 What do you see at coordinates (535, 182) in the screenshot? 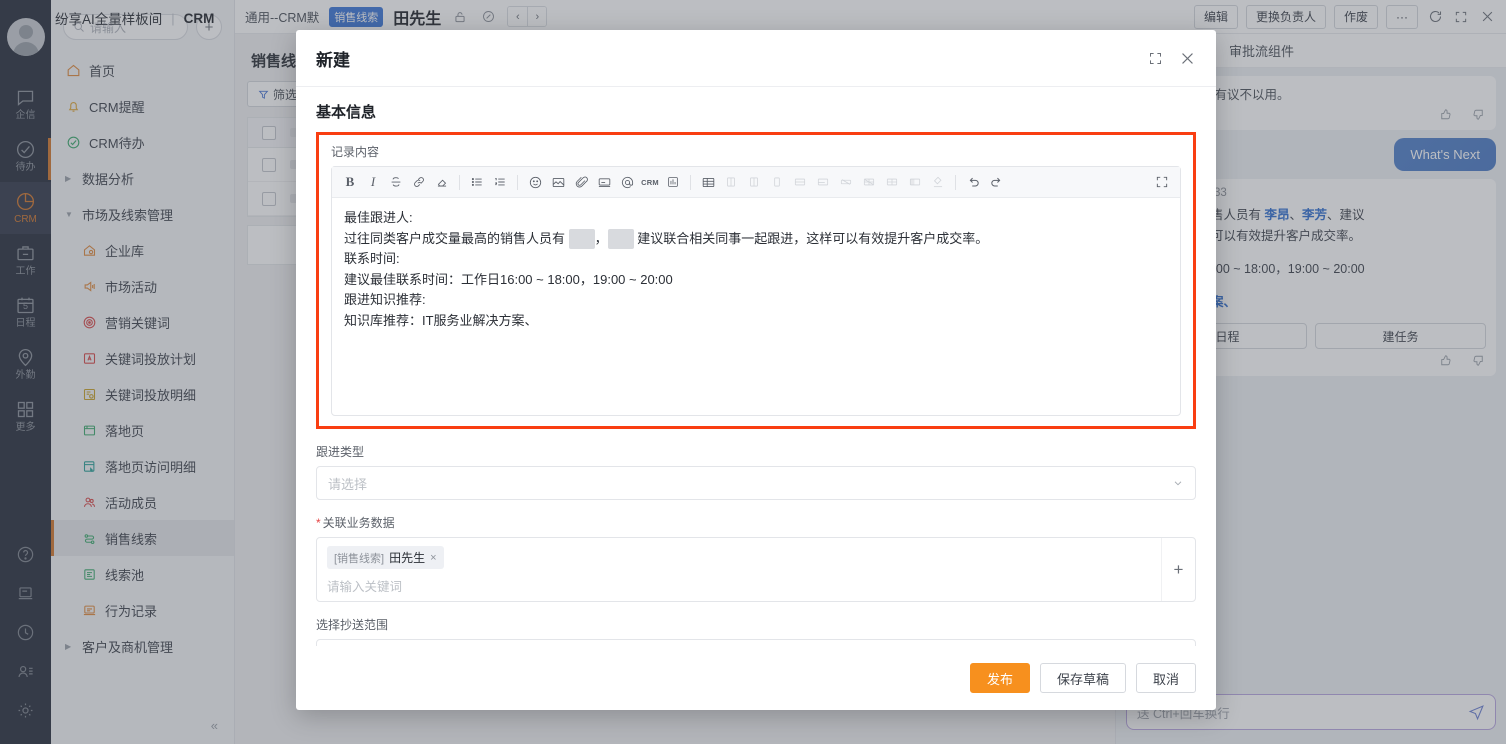
I see `emoji-icon` at bounding box center [535, 182].